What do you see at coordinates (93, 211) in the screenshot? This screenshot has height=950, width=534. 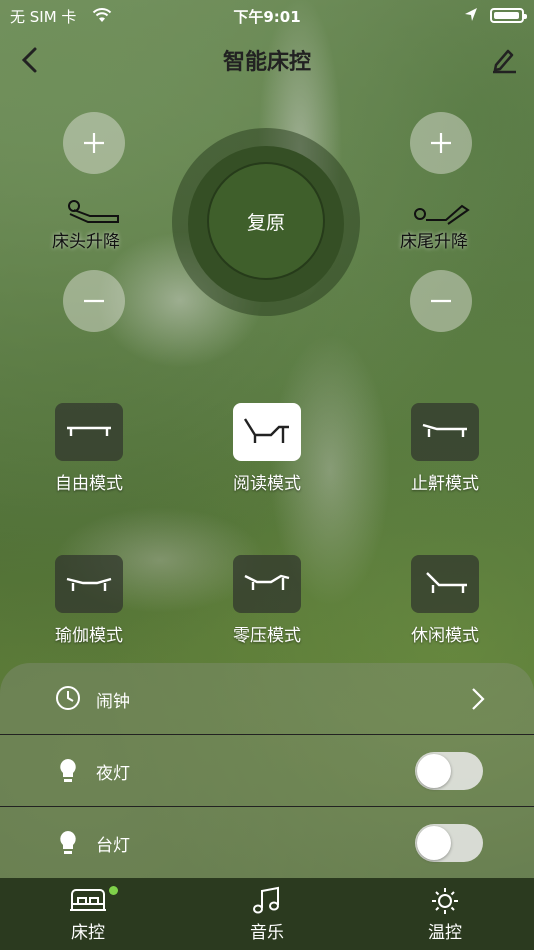 I see `head-lift-icon` at bounding box center [93, 211].